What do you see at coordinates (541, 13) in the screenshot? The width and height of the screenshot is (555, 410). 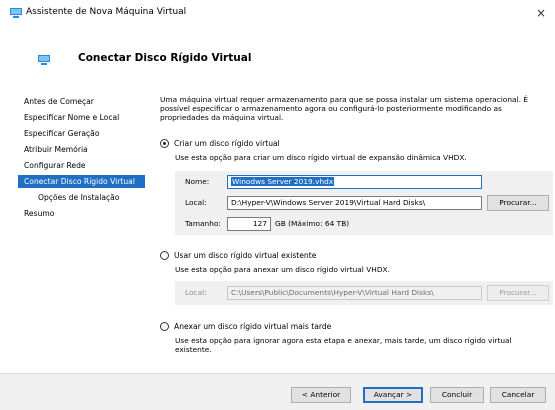 I see `close-icon: ×` at bounding box center [541, 13].